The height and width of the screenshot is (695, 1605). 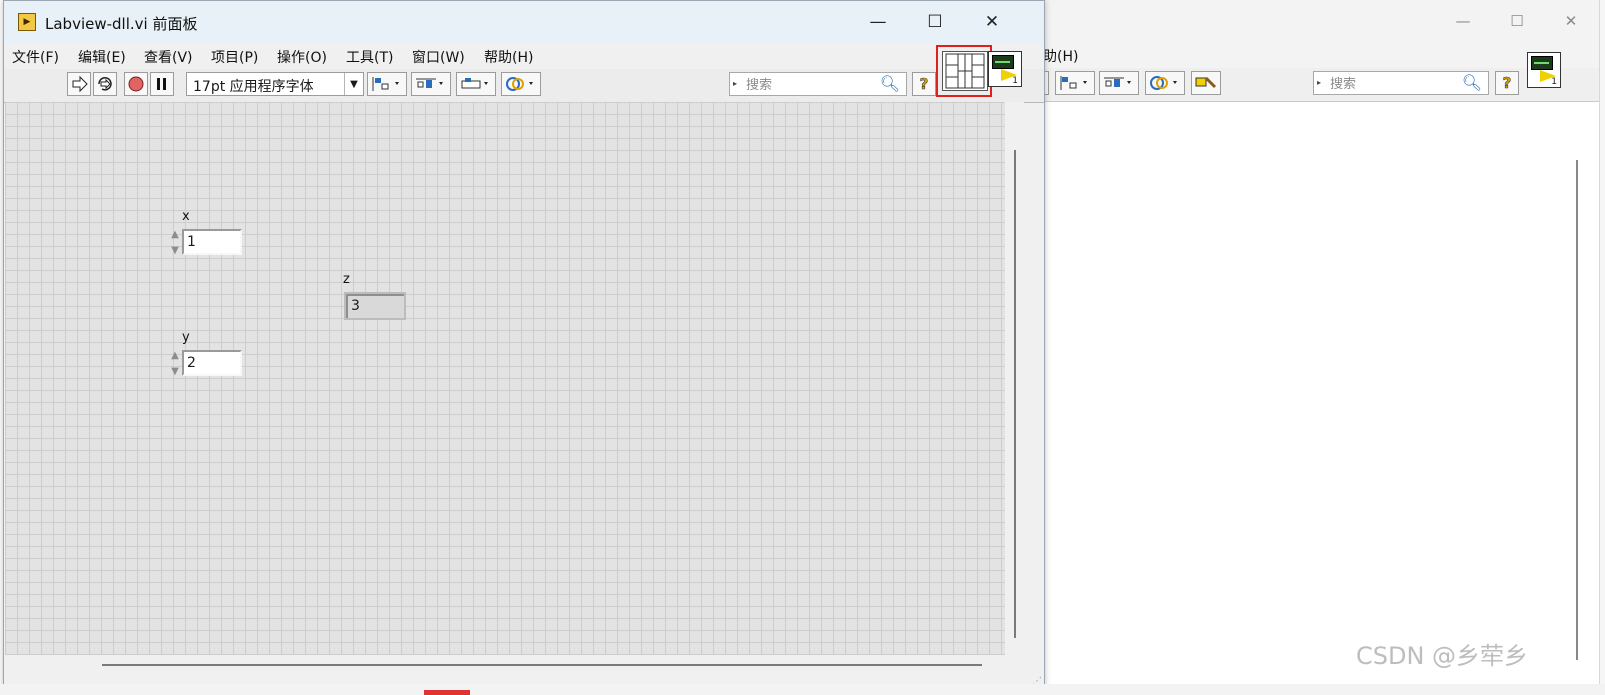 I want to click on text-settings-select: 17pt 应用程序字体 ▼, so click(x=275, y=84).